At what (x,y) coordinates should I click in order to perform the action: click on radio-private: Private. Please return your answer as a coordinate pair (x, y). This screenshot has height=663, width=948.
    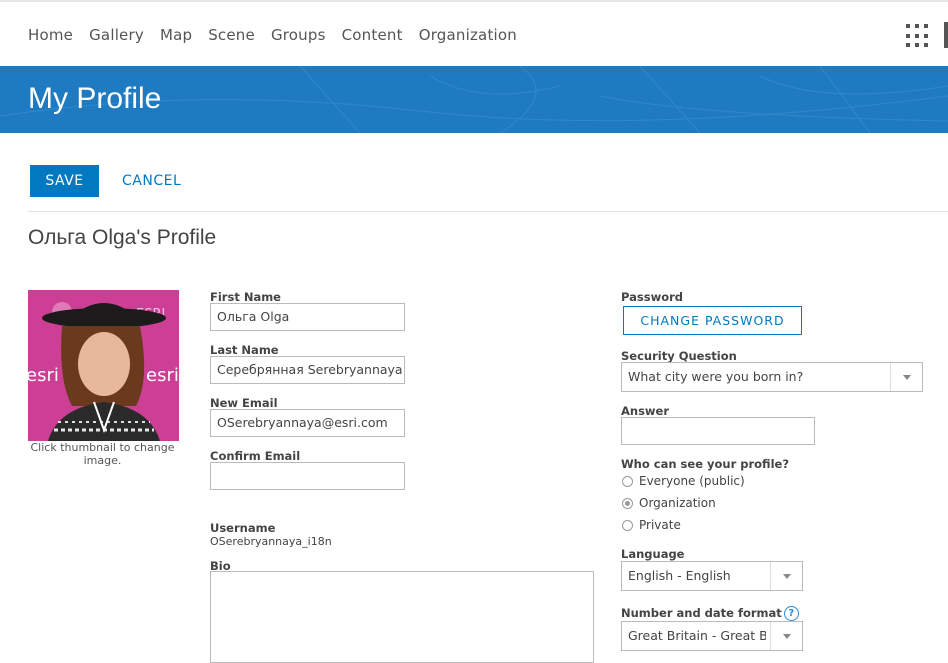
    Looking at the image, I should click on (651, 525).